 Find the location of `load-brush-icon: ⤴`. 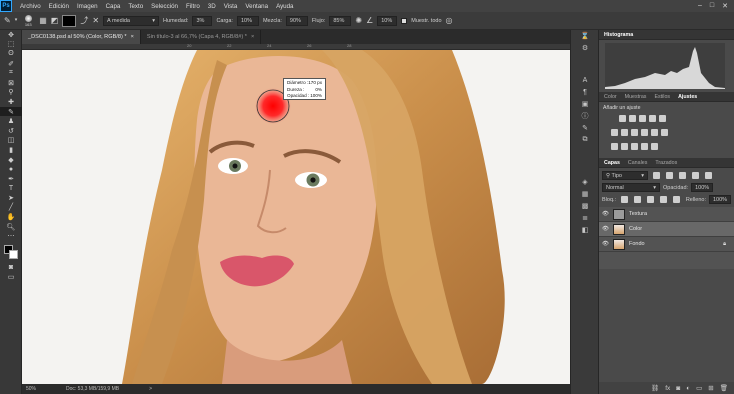

load-brush-icon: ⤴ is located at coordinates (84, 20).